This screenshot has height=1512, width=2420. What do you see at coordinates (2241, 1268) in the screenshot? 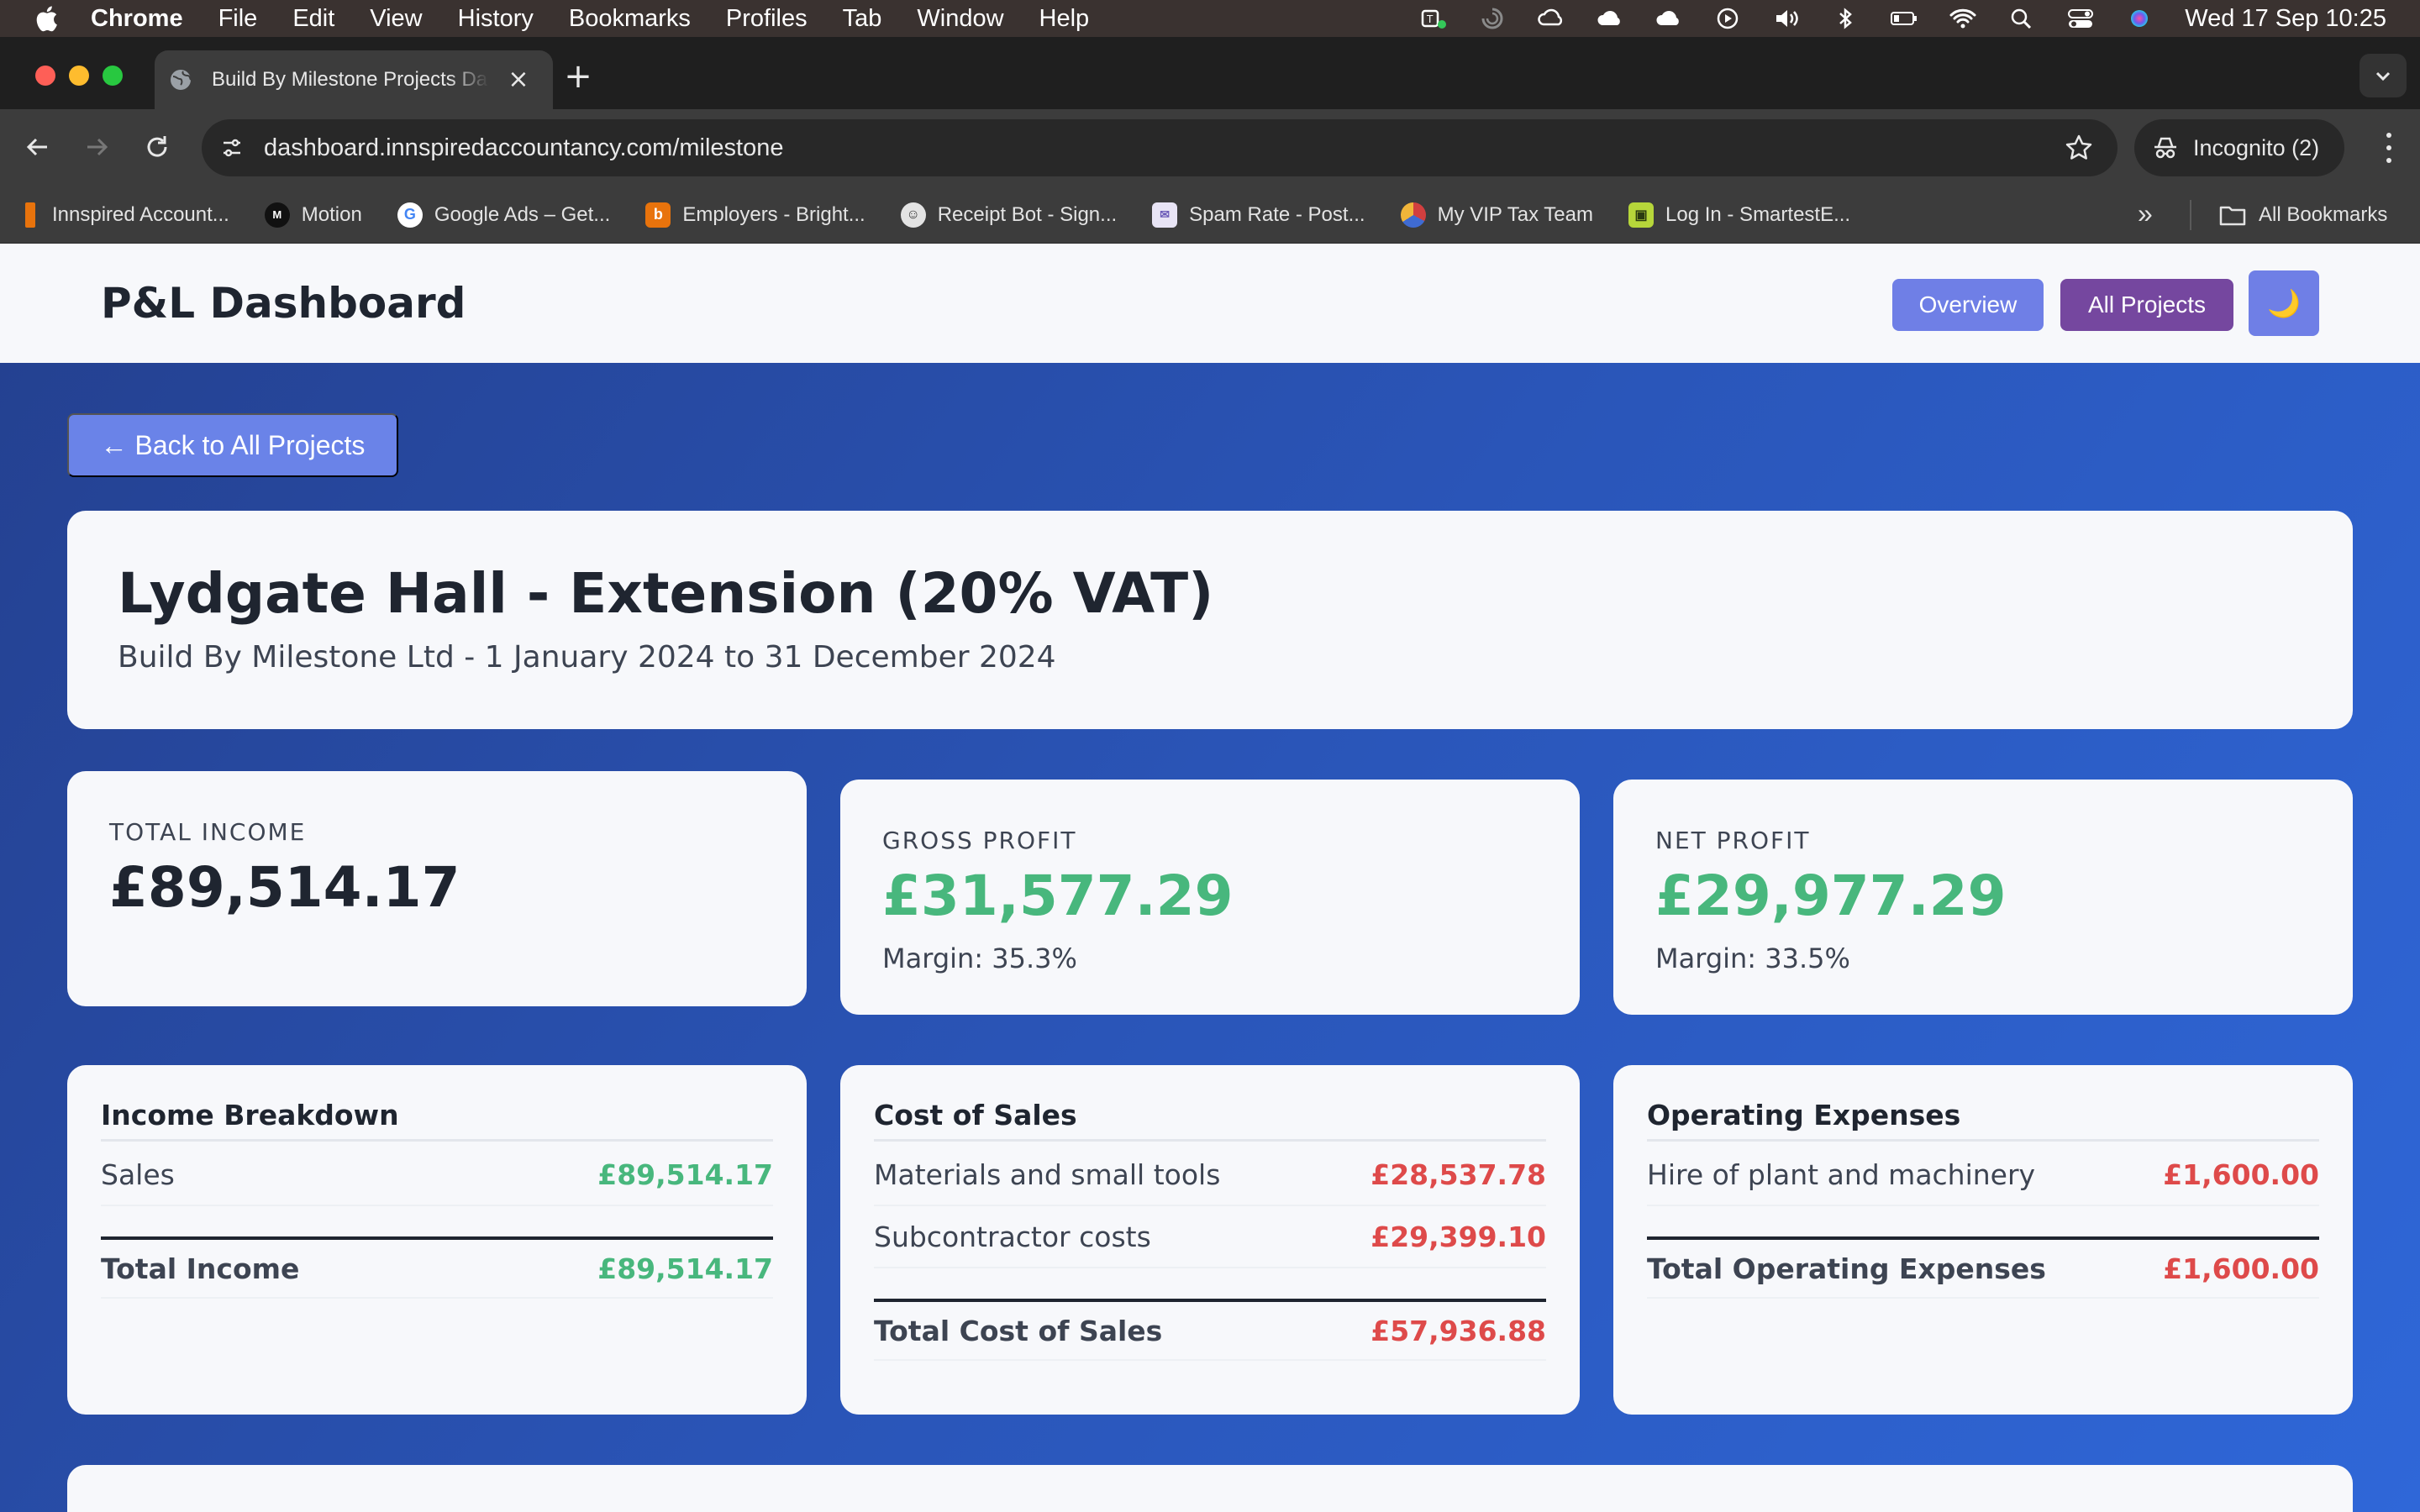
I see `total-amount: £1,600.00` at bounding box center [2241, 1268].